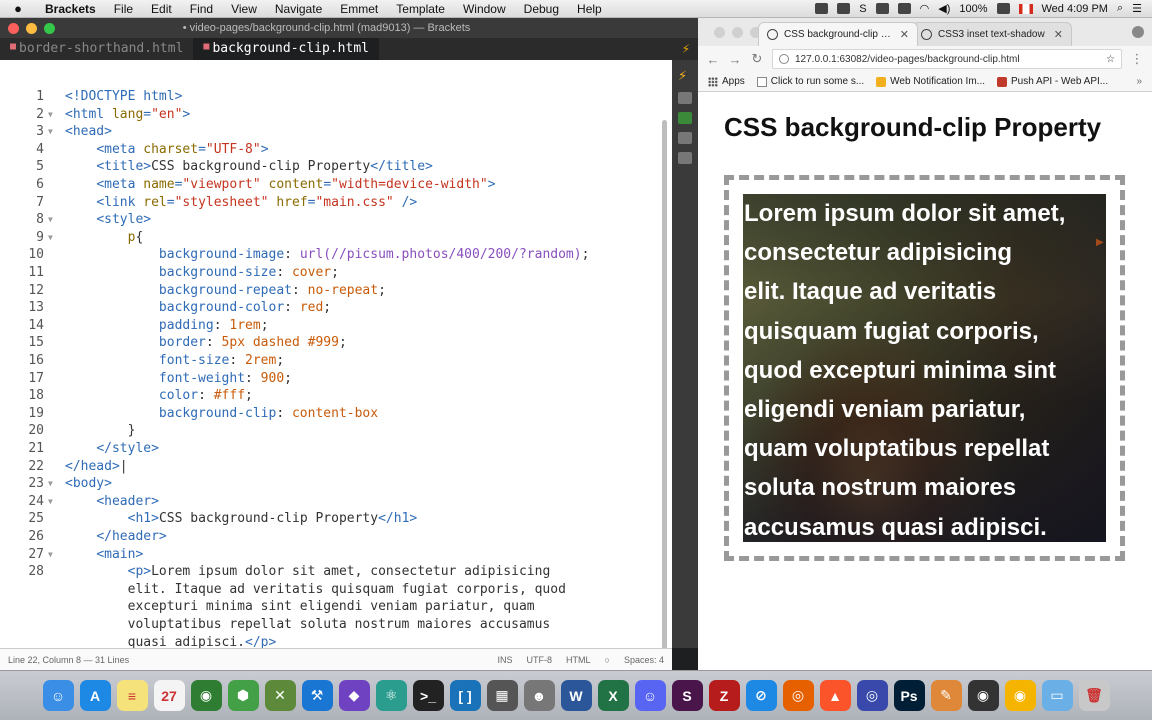 The height and width of the screenshot is (720, 1152). What do you see at coordinates (607, 660) in the screenshot?
I see `linter-status-icon: ○` at bounding box center [607, 660].